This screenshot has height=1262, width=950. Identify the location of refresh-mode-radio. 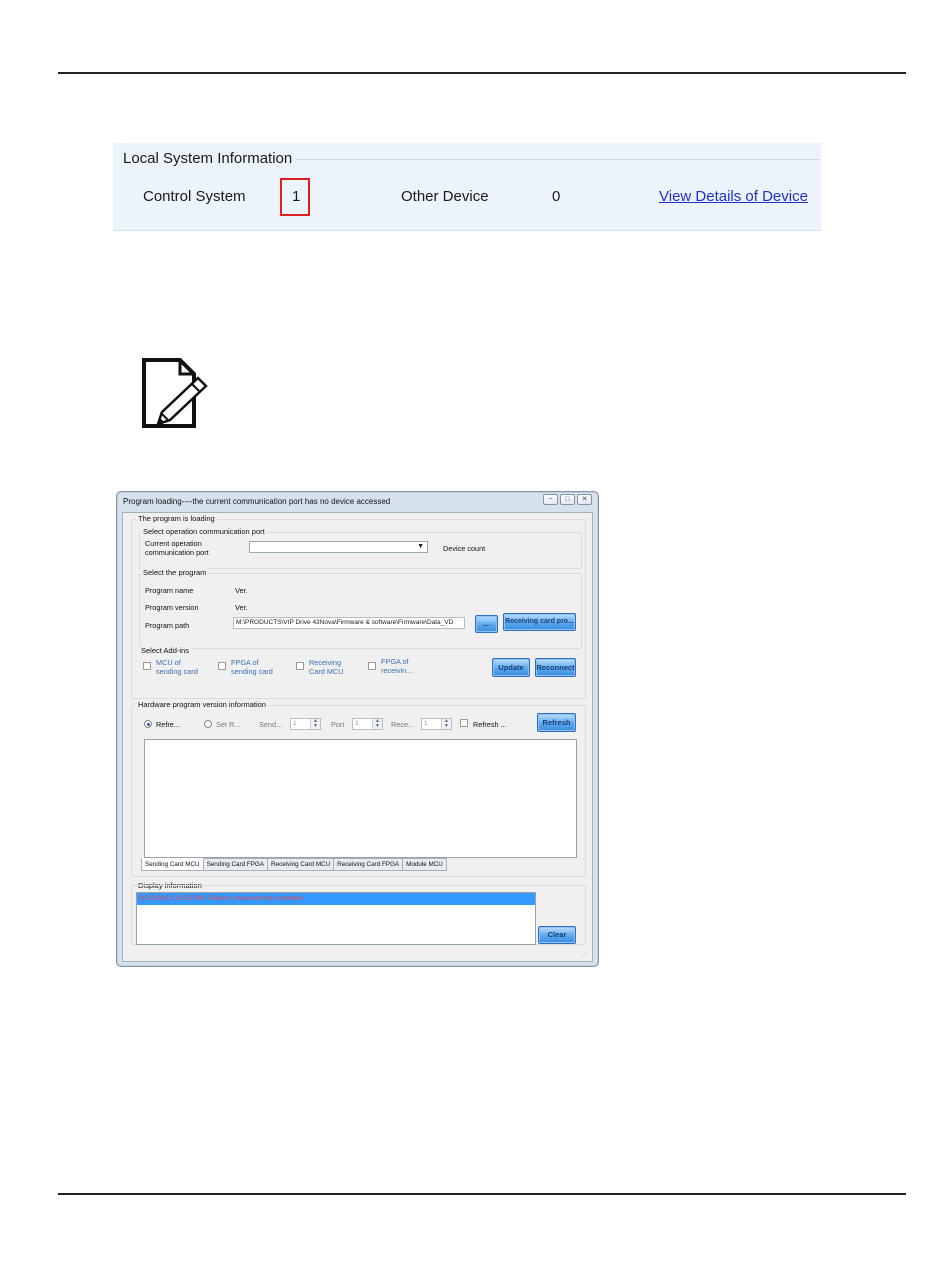
(148, 724).